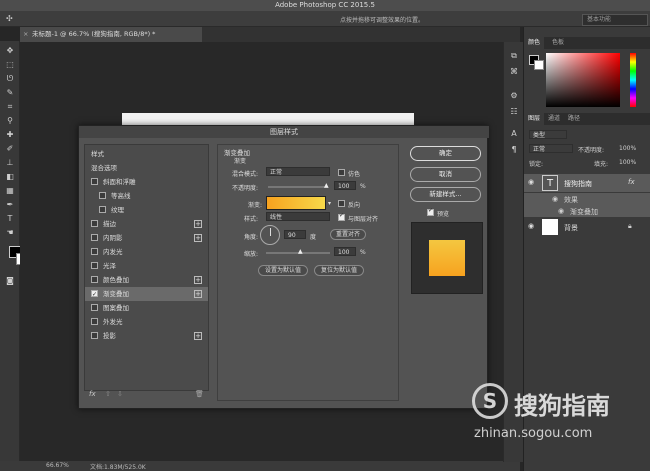  What do you see at coordinates (539, 65) in the screenshot?
I see `bg-color-chip` at bounding box center [539, 65].